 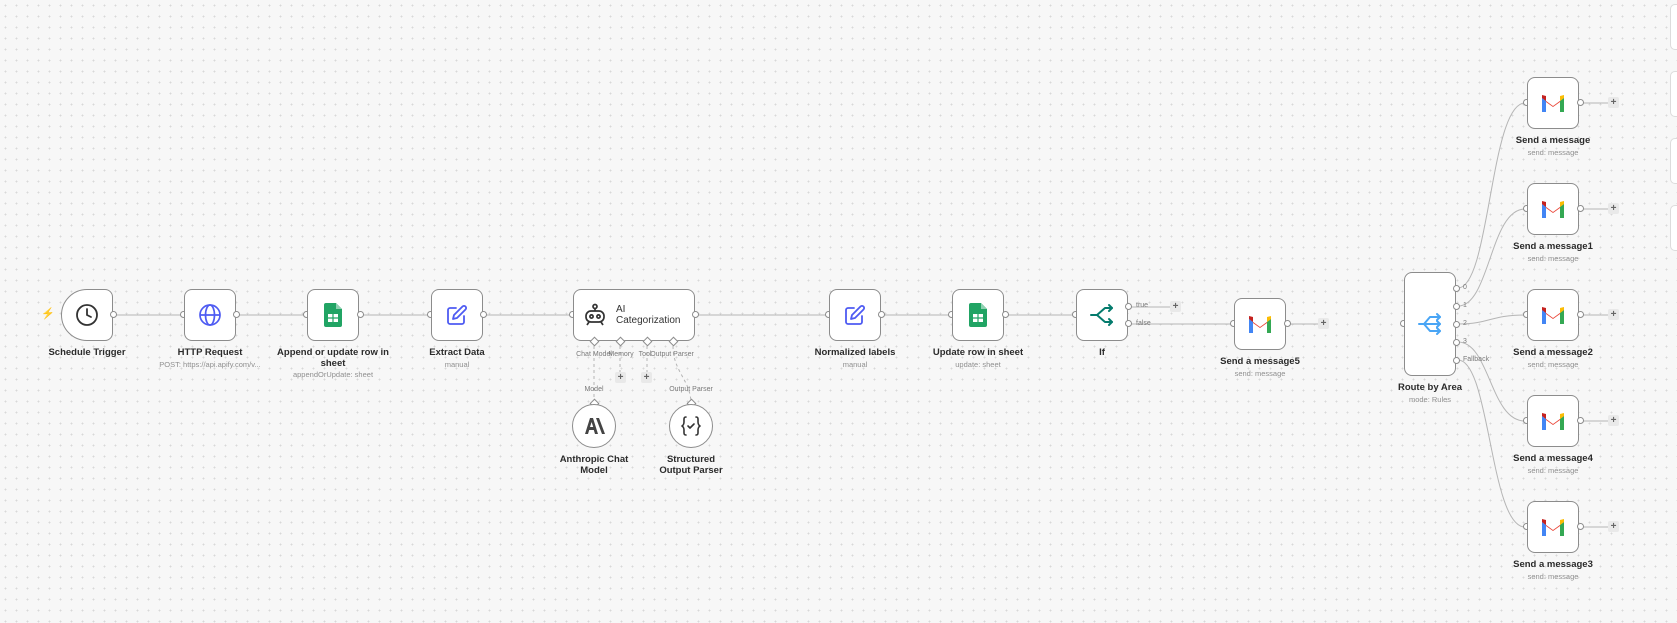 What do you see at coordinates (210, 352) in the screenshot?
I see `node-label: HTTP Request` at bounding box center [210, 352].